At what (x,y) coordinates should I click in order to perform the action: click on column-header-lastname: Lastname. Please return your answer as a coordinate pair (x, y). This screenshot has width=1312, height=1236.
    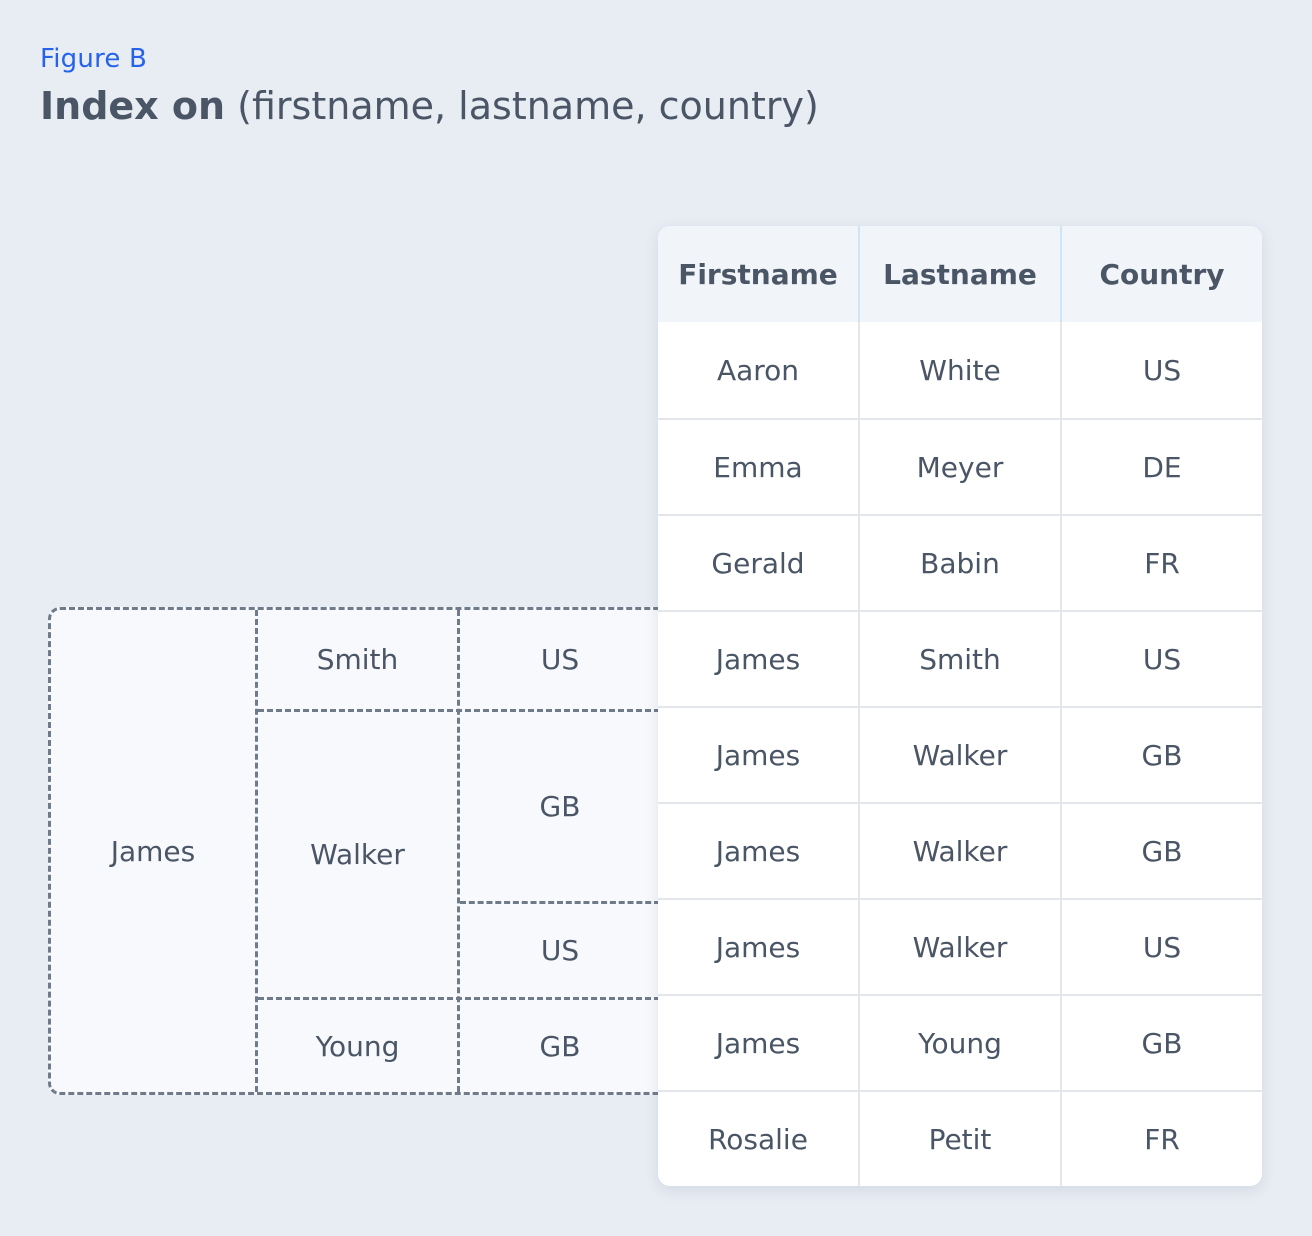
    Looking at the image, I should click on (959, 274).